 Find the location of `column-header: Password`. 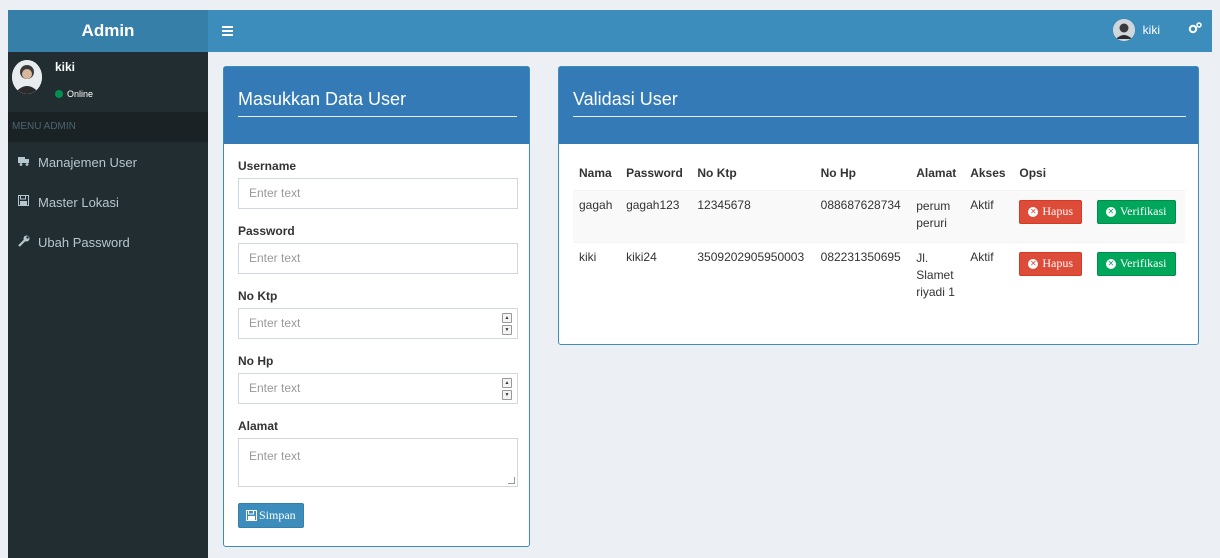

column-header: Password is located at coordinates (656, 174).